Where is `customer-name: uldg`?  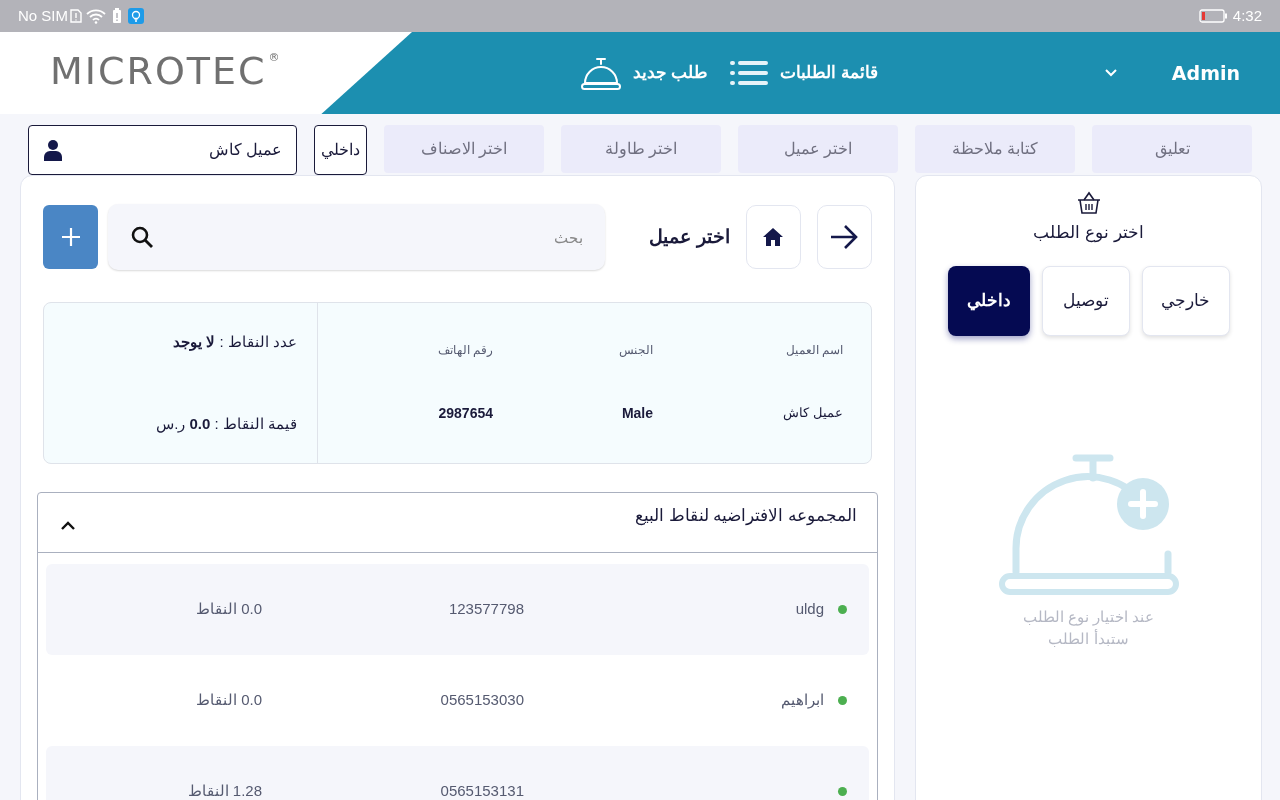
customer-name: uldg is located at coordinates (809, 609).